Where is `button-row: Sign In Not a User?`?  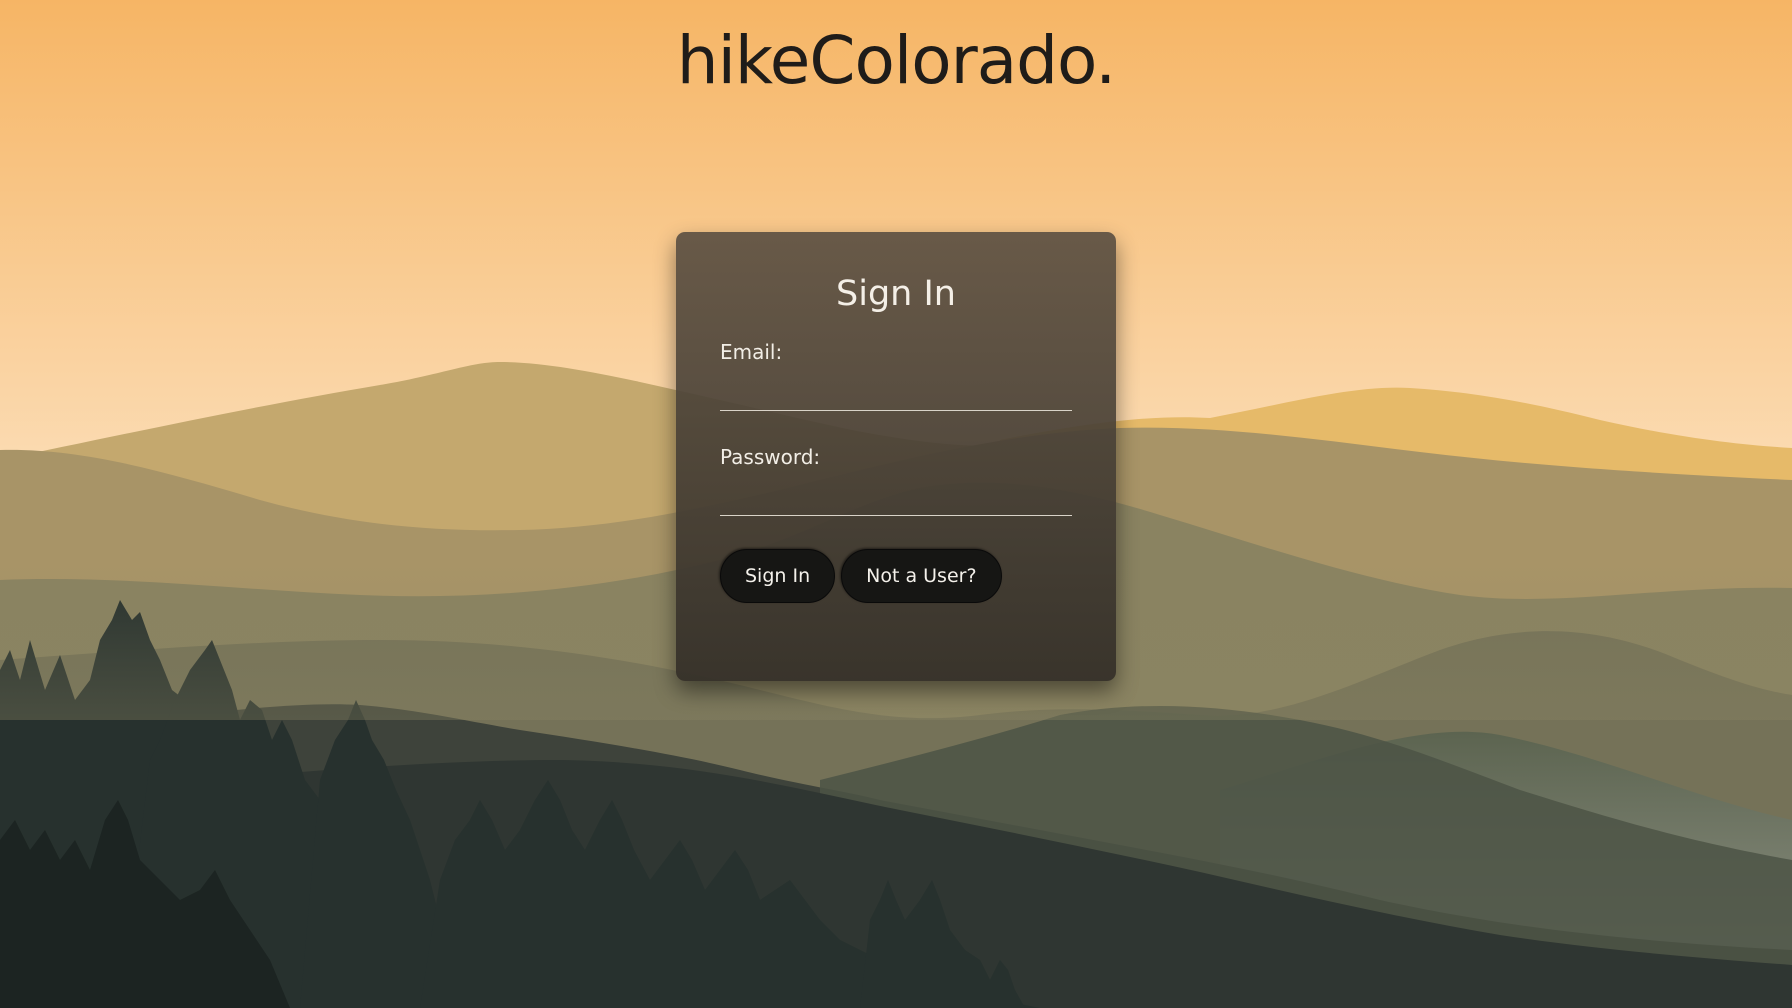
button-row: Sign In Not a User? is located at coordinates (896, 576).